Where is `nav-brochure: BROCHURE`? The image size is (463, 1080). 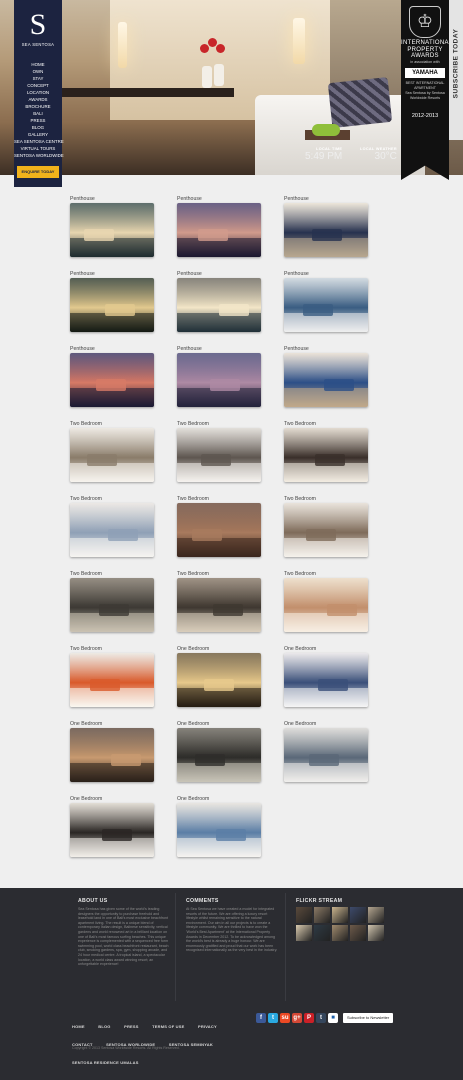
nav-brochure: BROCHURE is located at coordinates (38, 106).